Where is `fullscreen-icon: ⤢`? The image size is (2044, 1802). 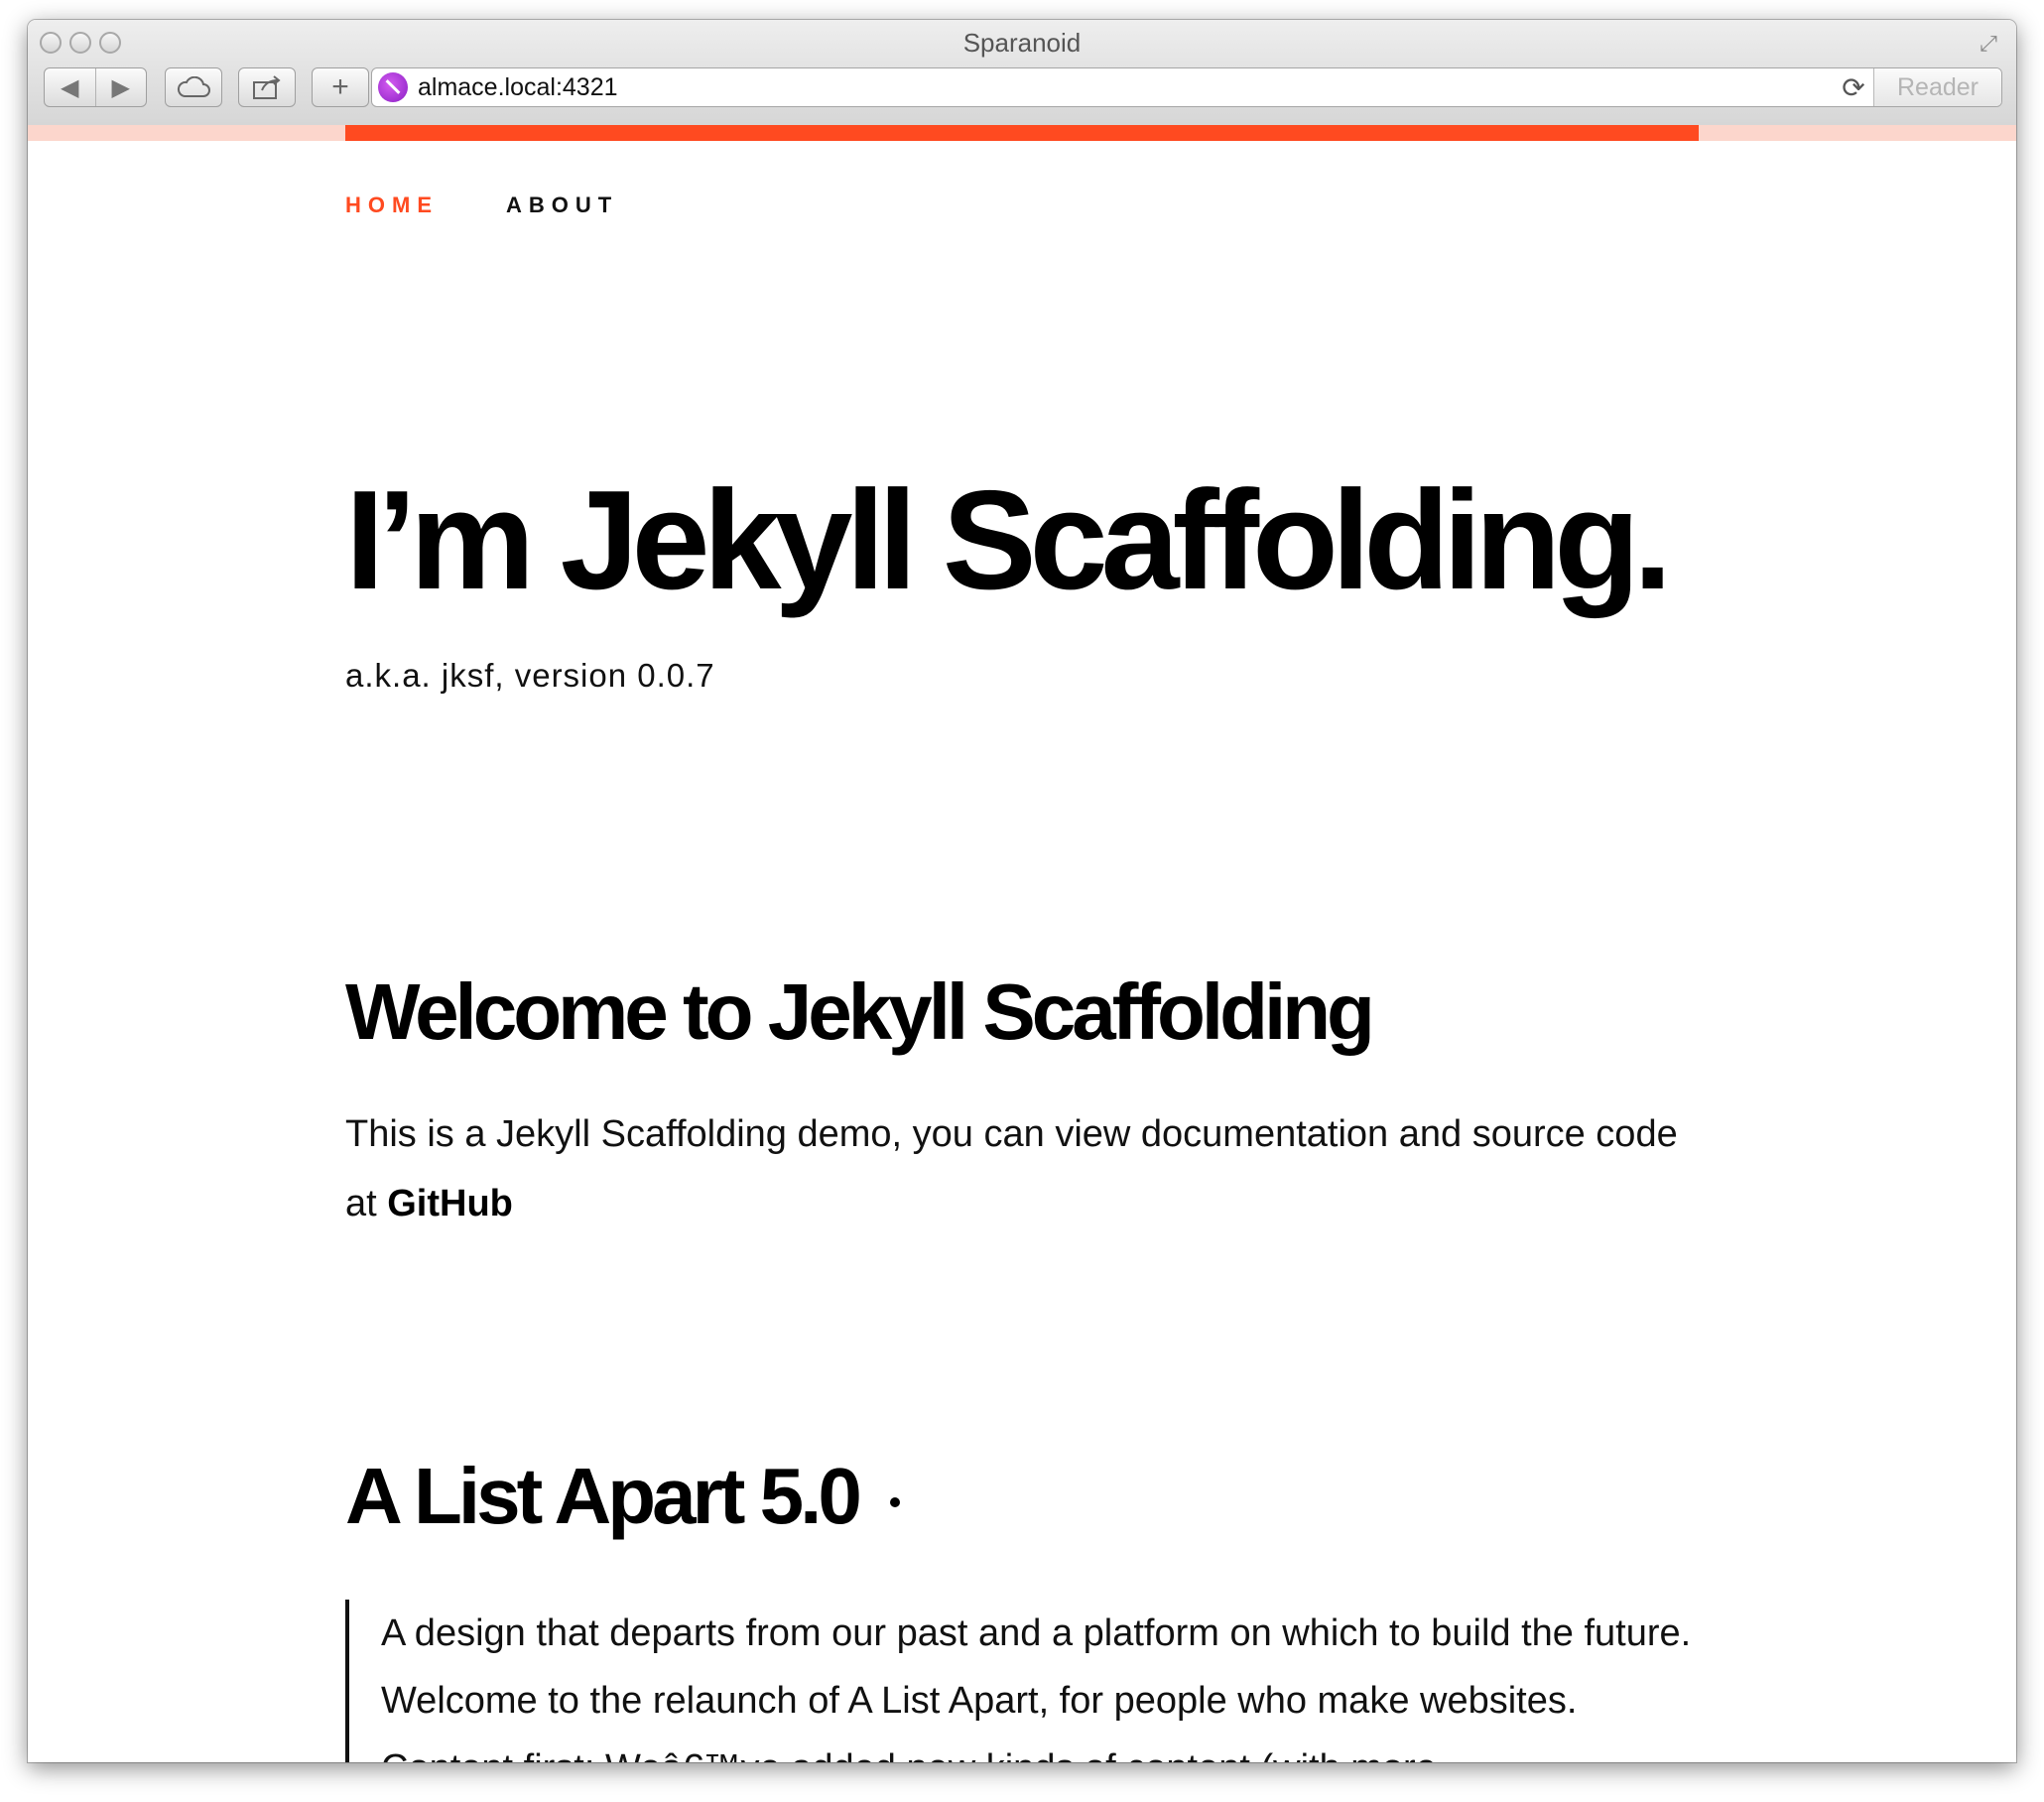 fullscreen-icon: ⤢ is located at coordinates (1988, 44).